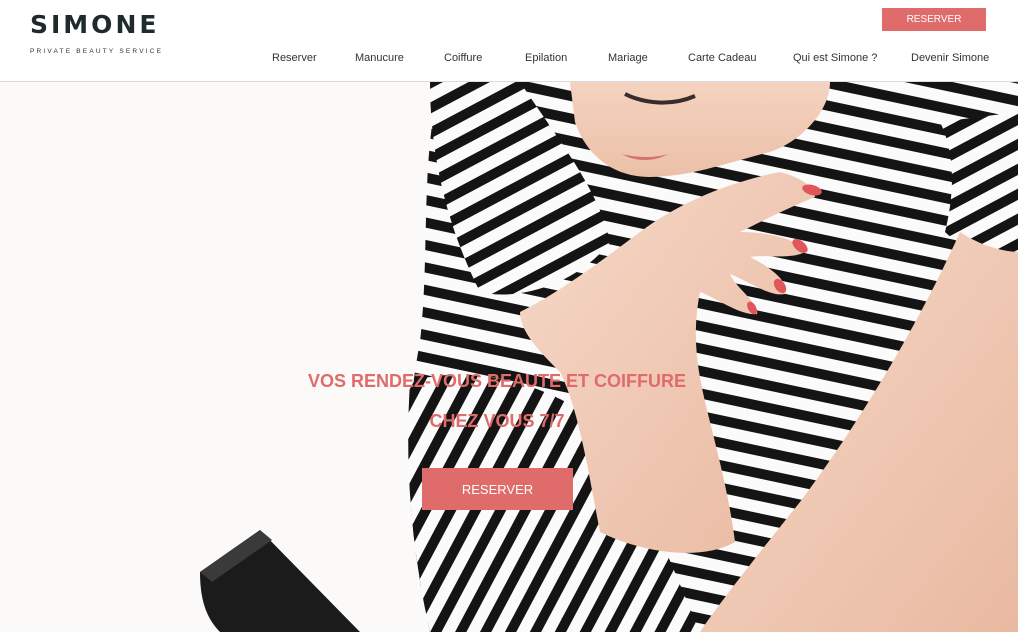 This screenshot has height=632, width=1018. I want to click on hero-headline-line2: CHEZ VOUS 7/7, so click(497, 421).